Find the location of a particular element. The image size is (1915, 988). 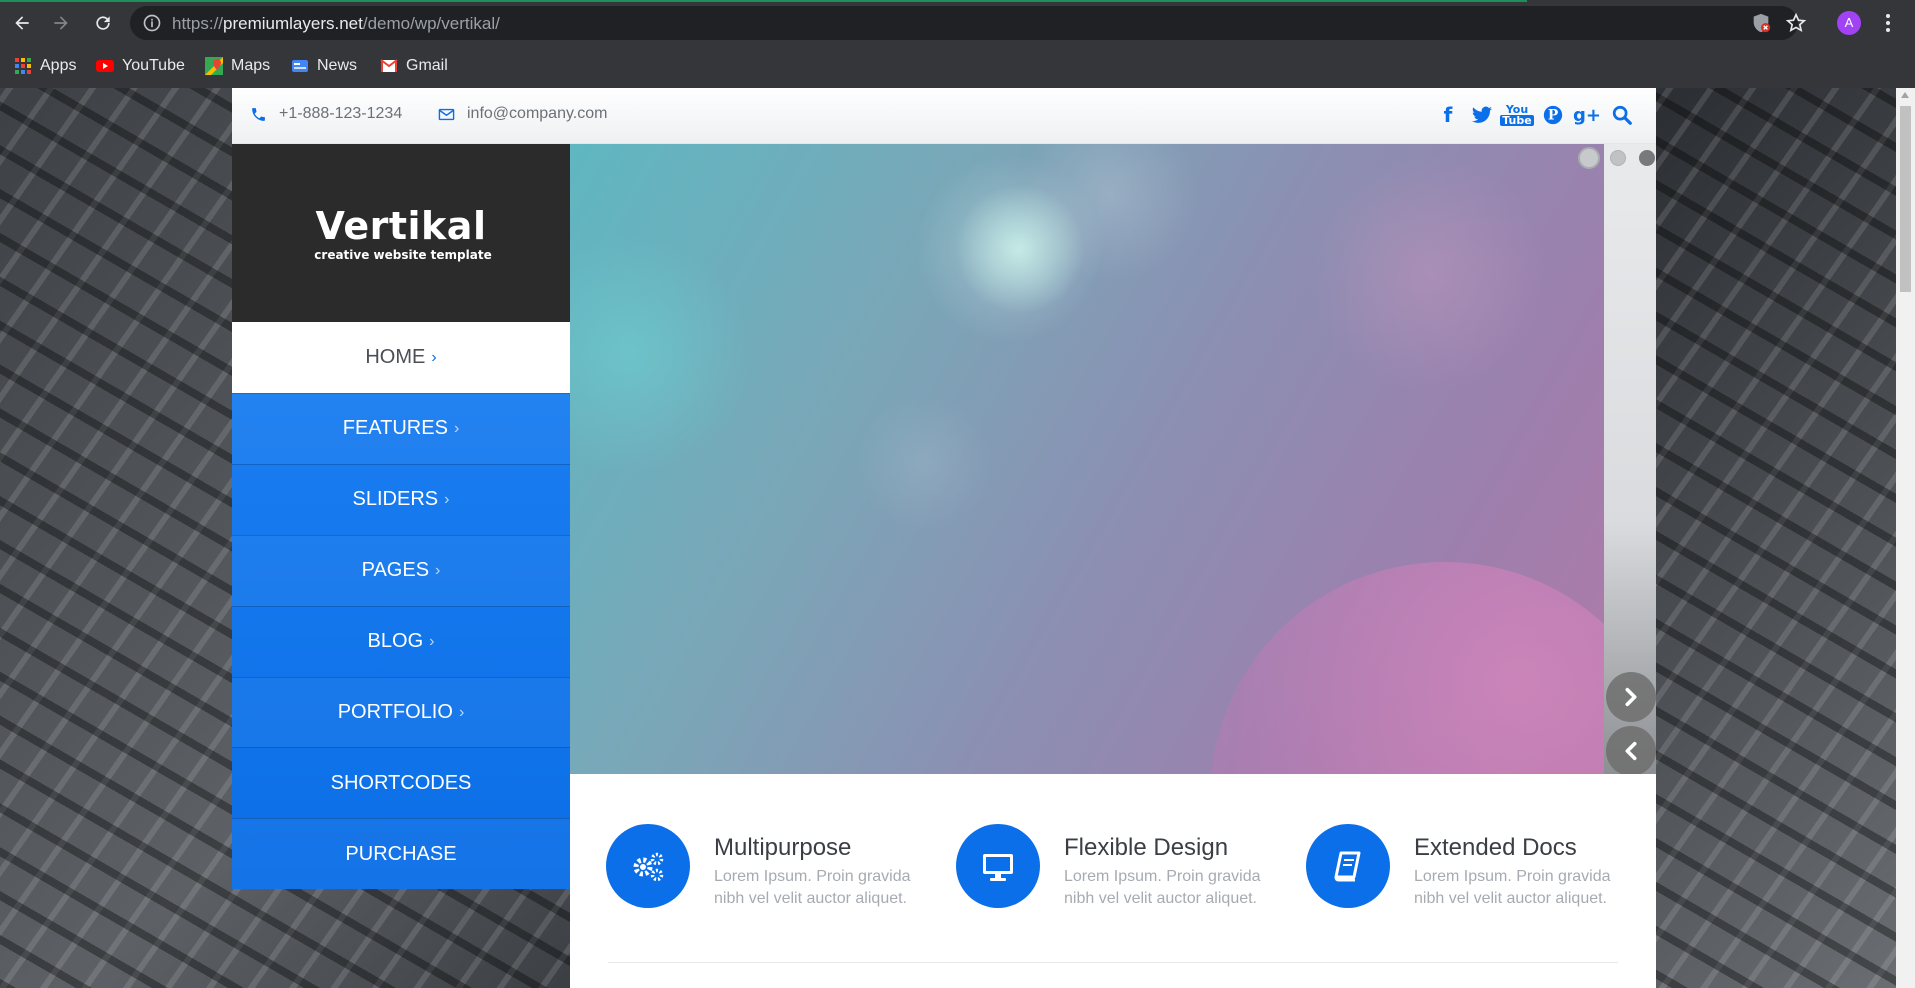

menu-item-label: SLIDERS is located at coordinates (395, 499).